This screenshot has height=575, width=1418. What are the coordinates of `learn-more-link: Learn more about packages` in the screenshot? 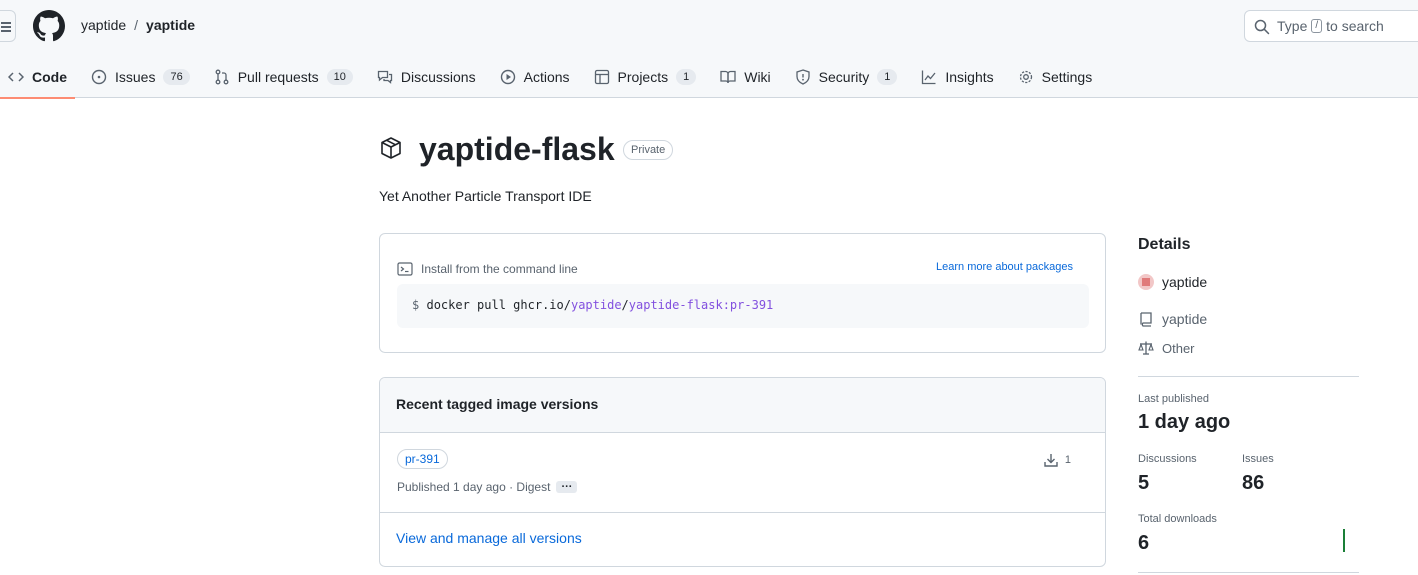 It's located at (1004, 267).